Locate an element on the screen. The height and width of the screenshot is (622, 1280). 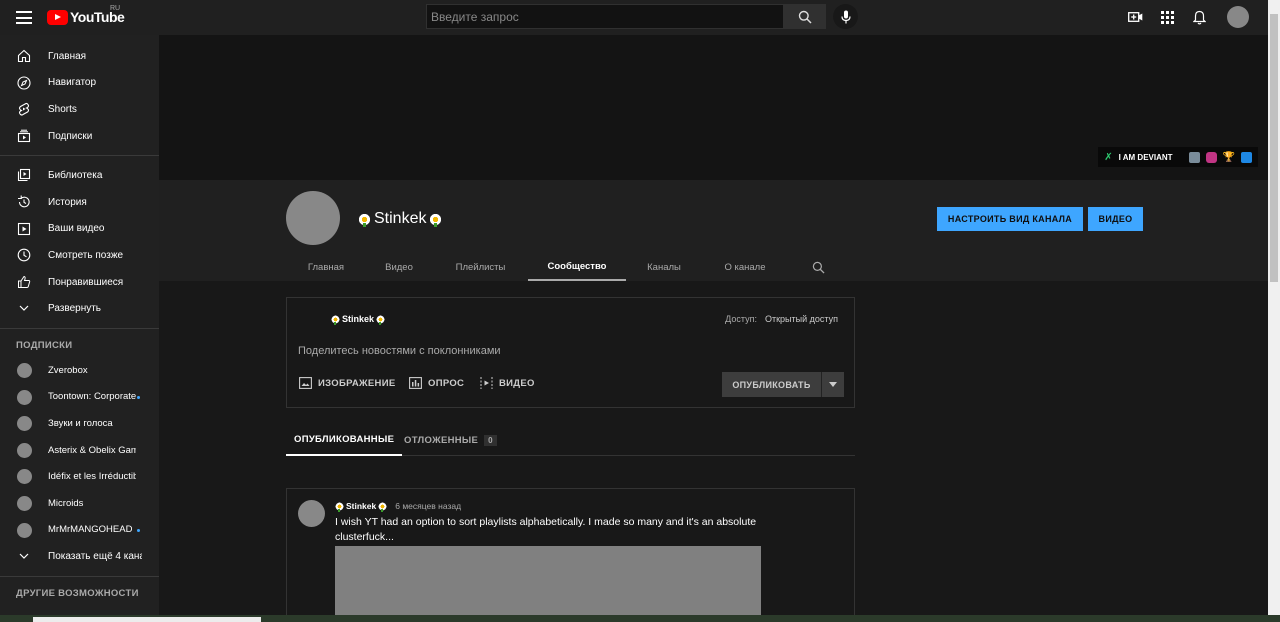
instagram-icon is located at coordinates (1211, 157).